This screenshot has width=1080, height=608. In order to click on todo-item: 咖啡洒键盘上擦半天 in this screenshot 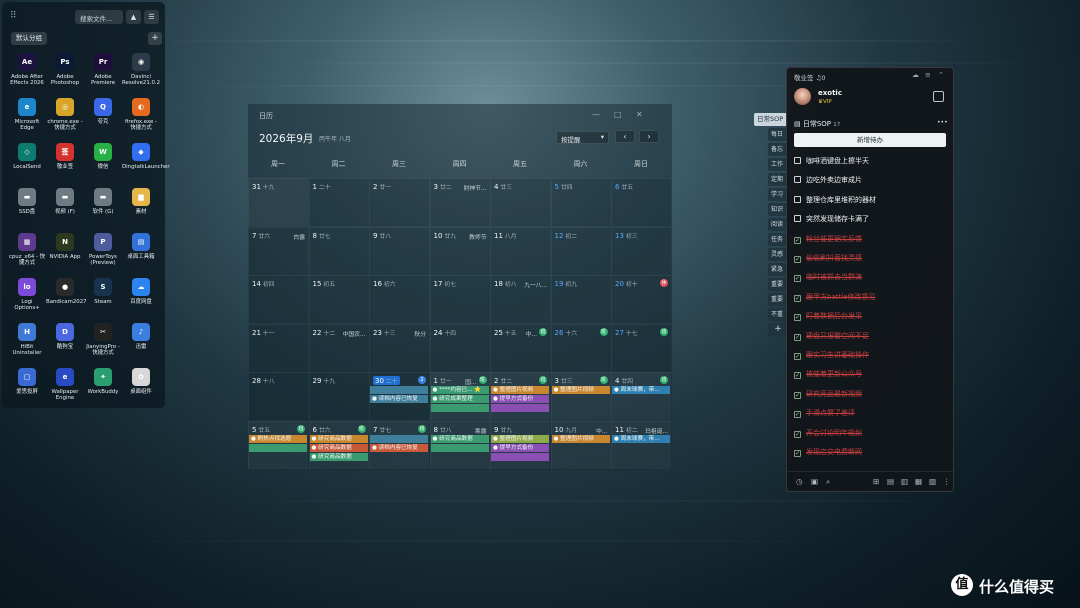, I will do `click(869, 162)`.